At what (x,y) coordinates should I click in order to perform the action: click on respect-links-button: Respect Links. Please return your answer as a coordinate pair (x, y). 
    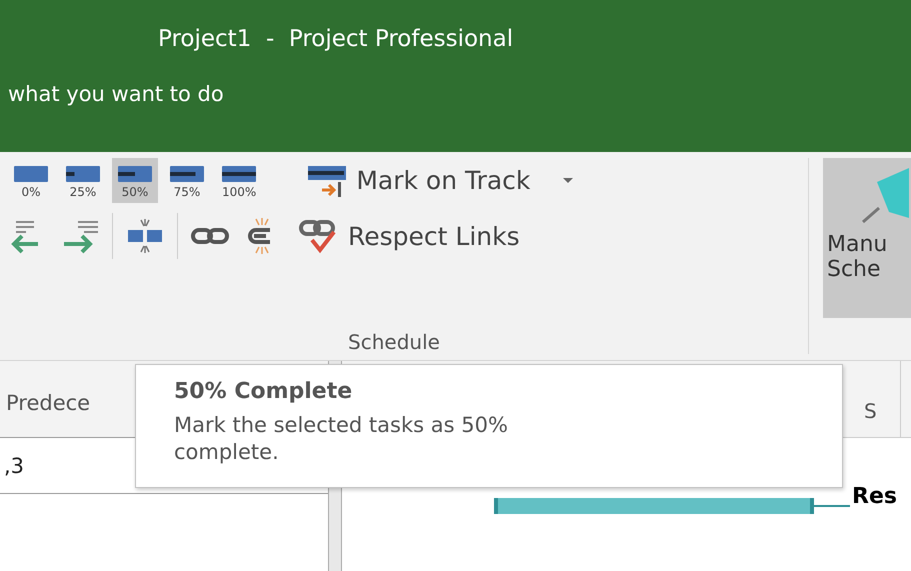
    Looking at the image, I should click on (409, 236).